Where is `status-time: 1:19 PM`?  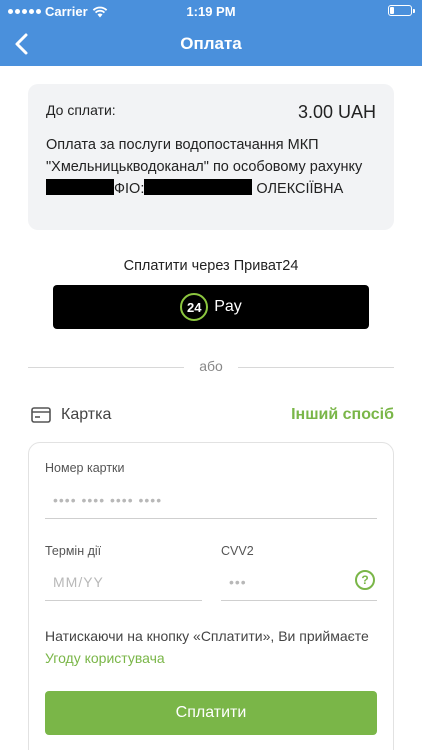 status-time: 1:19 PM is located at coordinates (211, 11).